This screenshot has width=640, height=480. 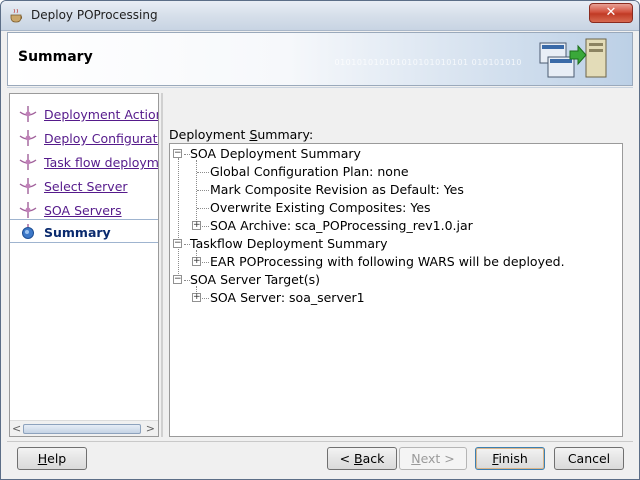 I want to click on nav-item-summary: Summary, so click(x=84, y=231).